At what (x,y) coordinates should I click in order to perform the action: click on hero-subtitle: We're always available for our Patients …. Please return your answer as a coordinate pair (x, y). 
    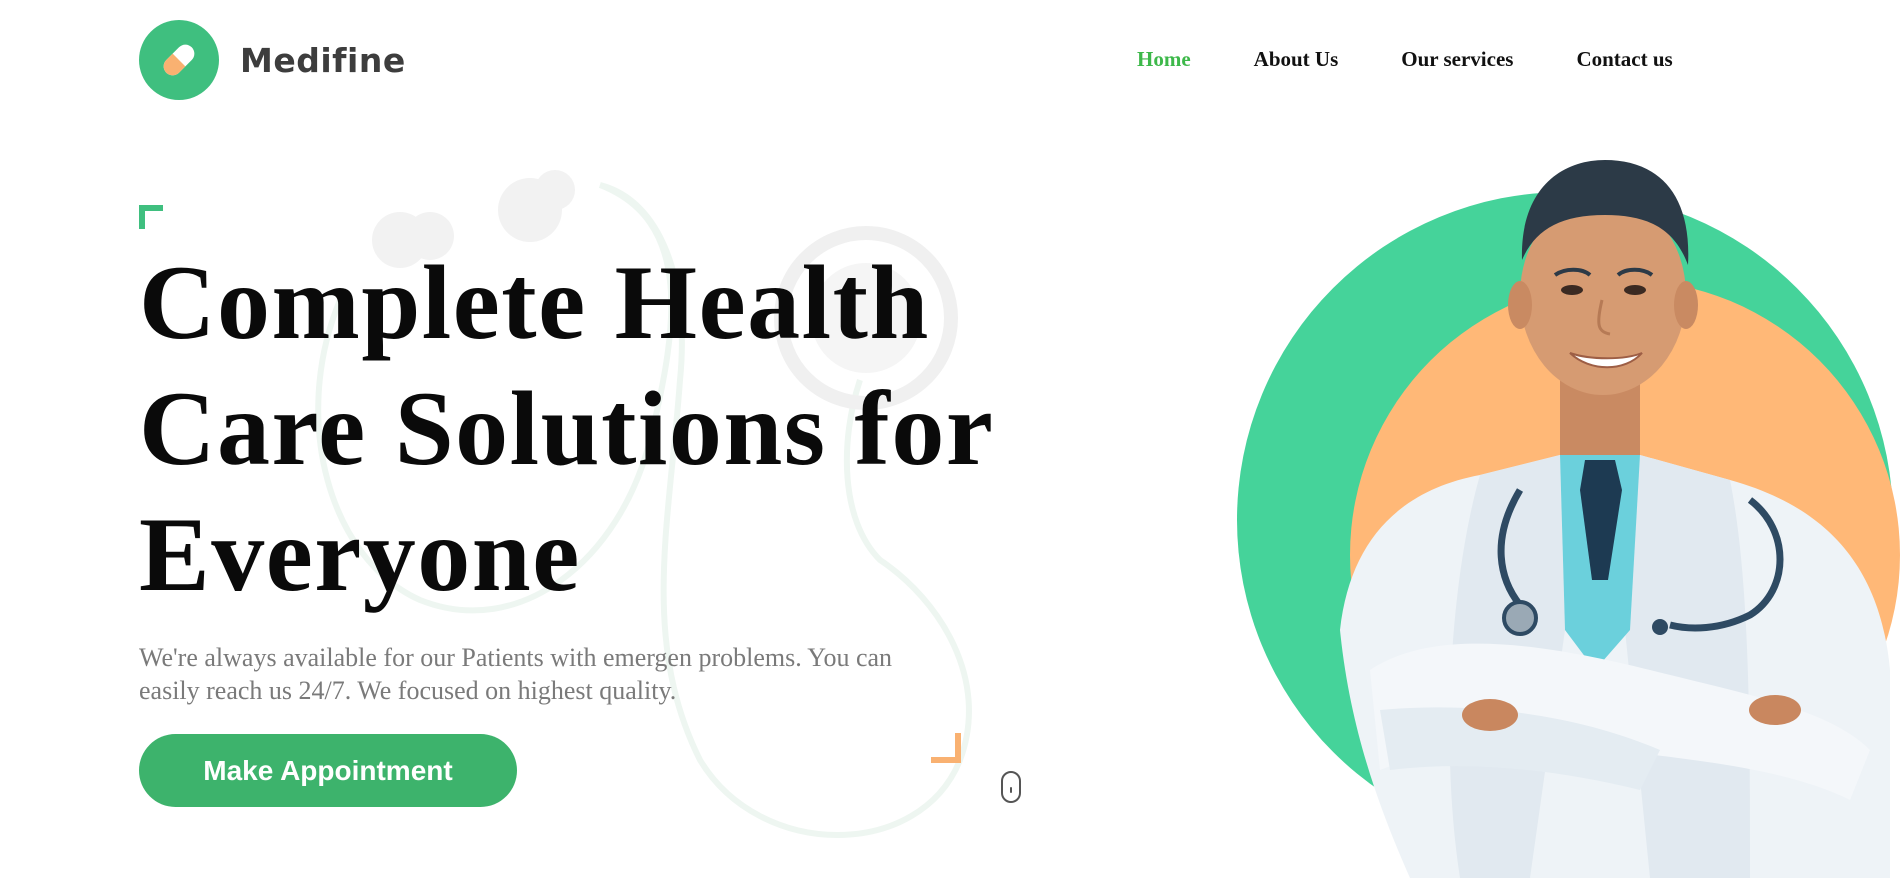
    Looking at the image, I should click on (569, 674).